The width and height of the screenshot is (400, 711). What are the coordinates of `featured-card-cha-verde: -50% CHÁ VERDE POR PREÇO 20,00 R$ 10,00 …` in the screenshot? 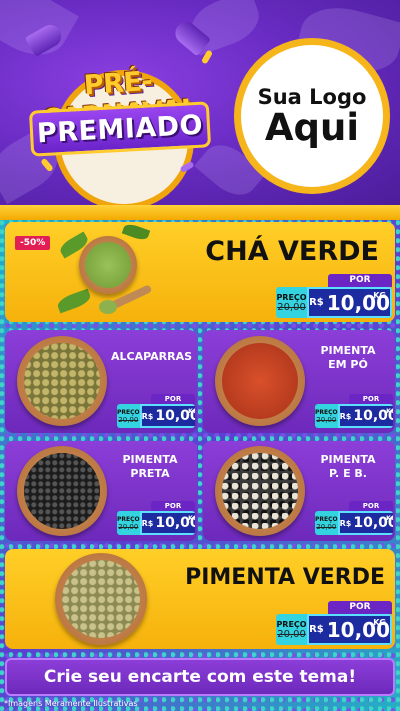 It's located at (200, 272).